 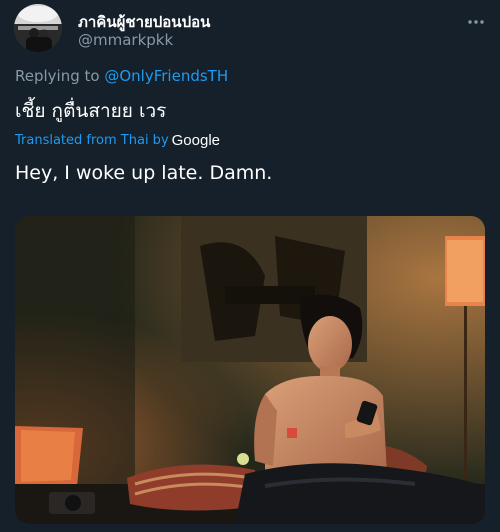 What do you see at coordinates (196, 140) in the screenshot?
I see `google-logo: Google` at bounding box center [196, 140].